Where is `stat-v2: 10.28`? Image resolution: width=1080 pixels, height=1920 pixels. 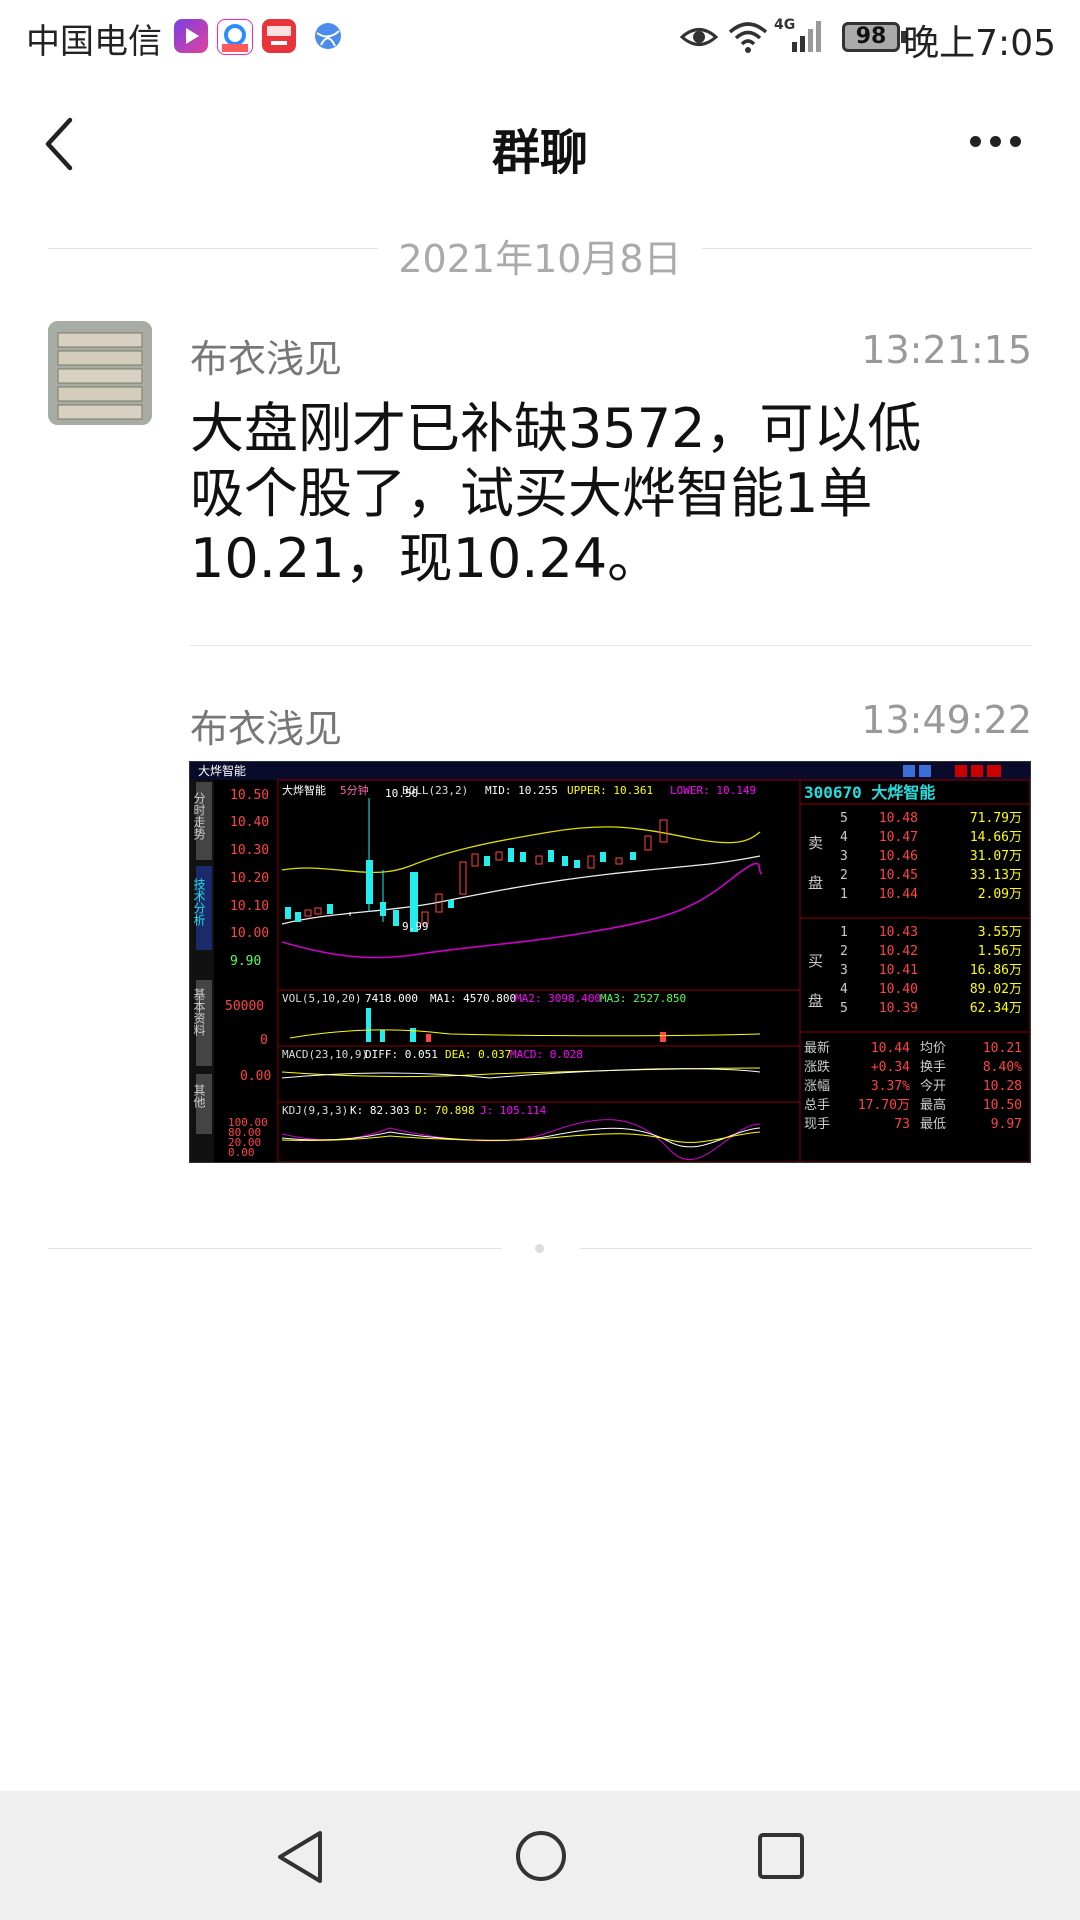
stat-v2: 10.28 is located at coordinates (1002, 1086).